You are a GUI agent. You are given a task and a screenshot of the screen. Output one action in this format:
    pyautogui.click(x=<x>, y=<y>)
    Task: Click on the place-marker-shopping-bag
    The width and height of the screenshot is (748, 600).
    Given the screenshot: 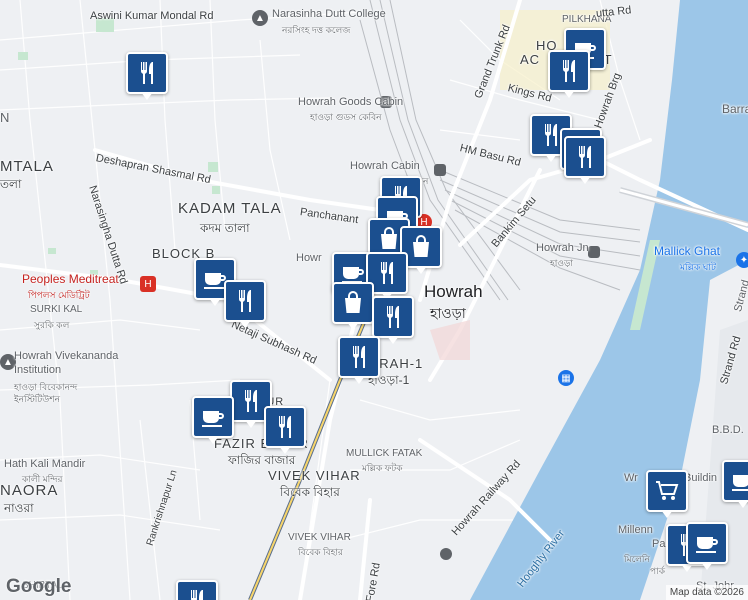 What is the action you would take?
    pyautogui.click(x=353, y=306)
    